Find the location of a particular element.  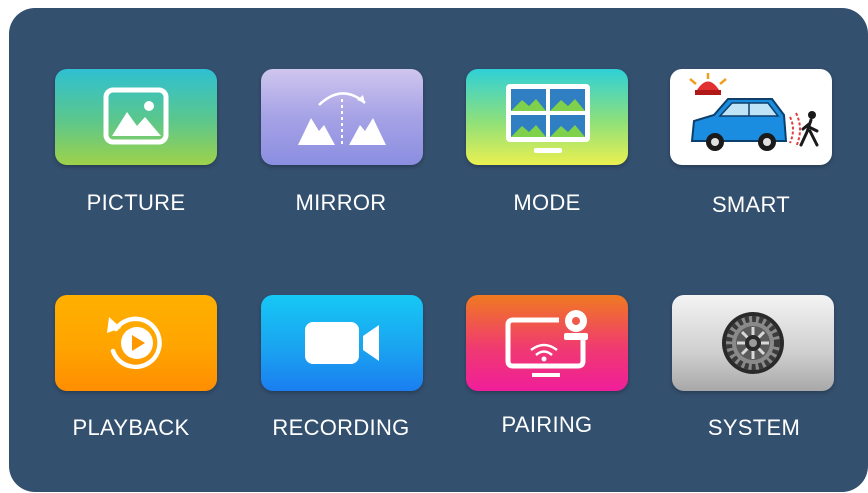

mode-icon is located at coordinates (548, 118).